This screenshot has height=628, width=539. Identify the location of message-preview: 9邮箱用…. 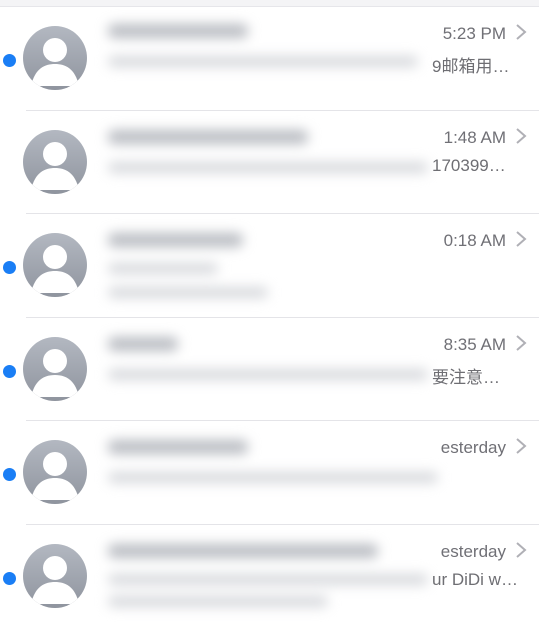
(471, 66).